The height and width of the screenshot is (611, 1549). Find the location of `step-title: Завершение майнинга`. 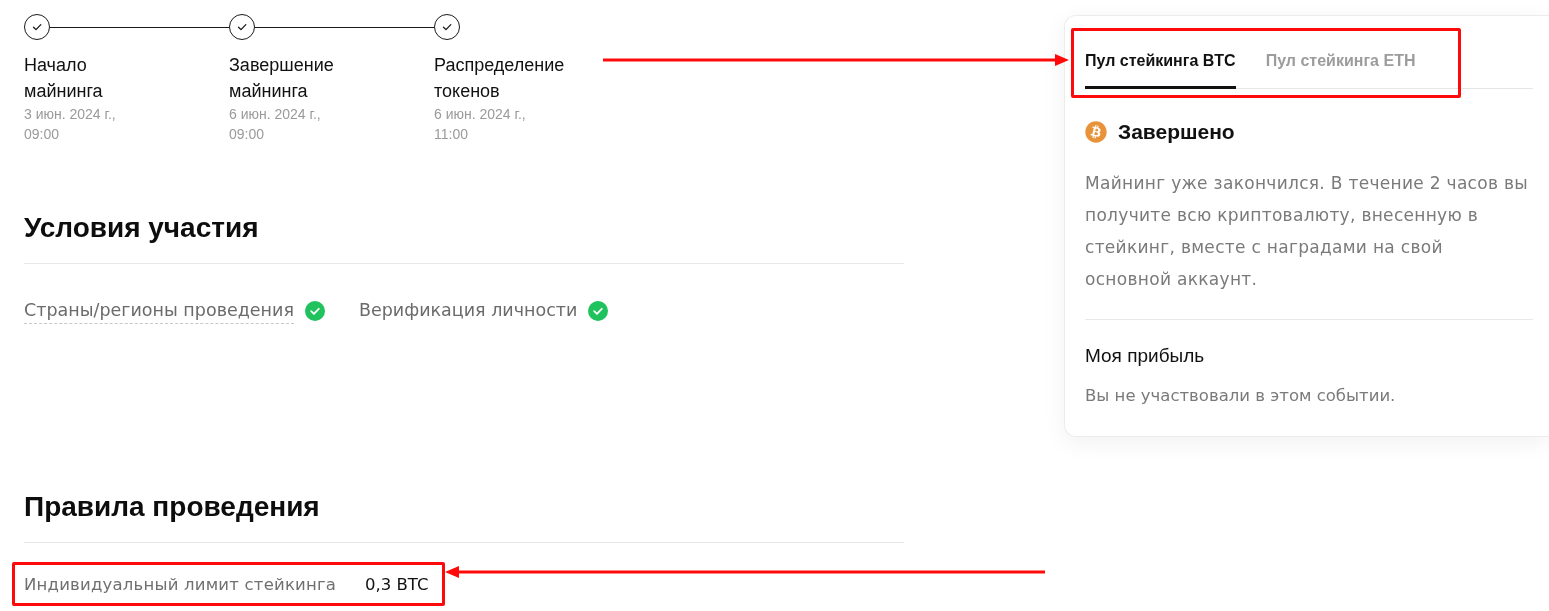

step-title: Завершение майнинга is located at coordinates (282, 78).